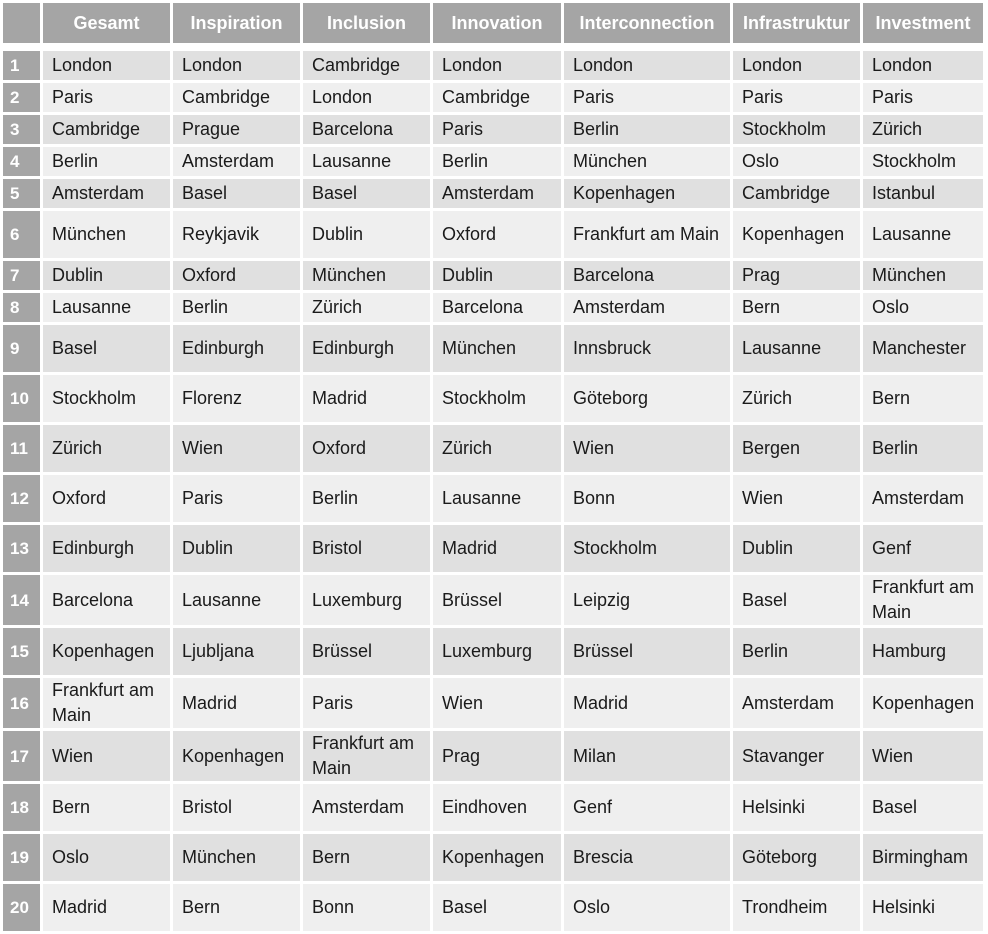 The image size is (988, 934). Describe the element at coordinates (647, 807) in the screenshot. I see `cell-interconnection: Genf` at that location.